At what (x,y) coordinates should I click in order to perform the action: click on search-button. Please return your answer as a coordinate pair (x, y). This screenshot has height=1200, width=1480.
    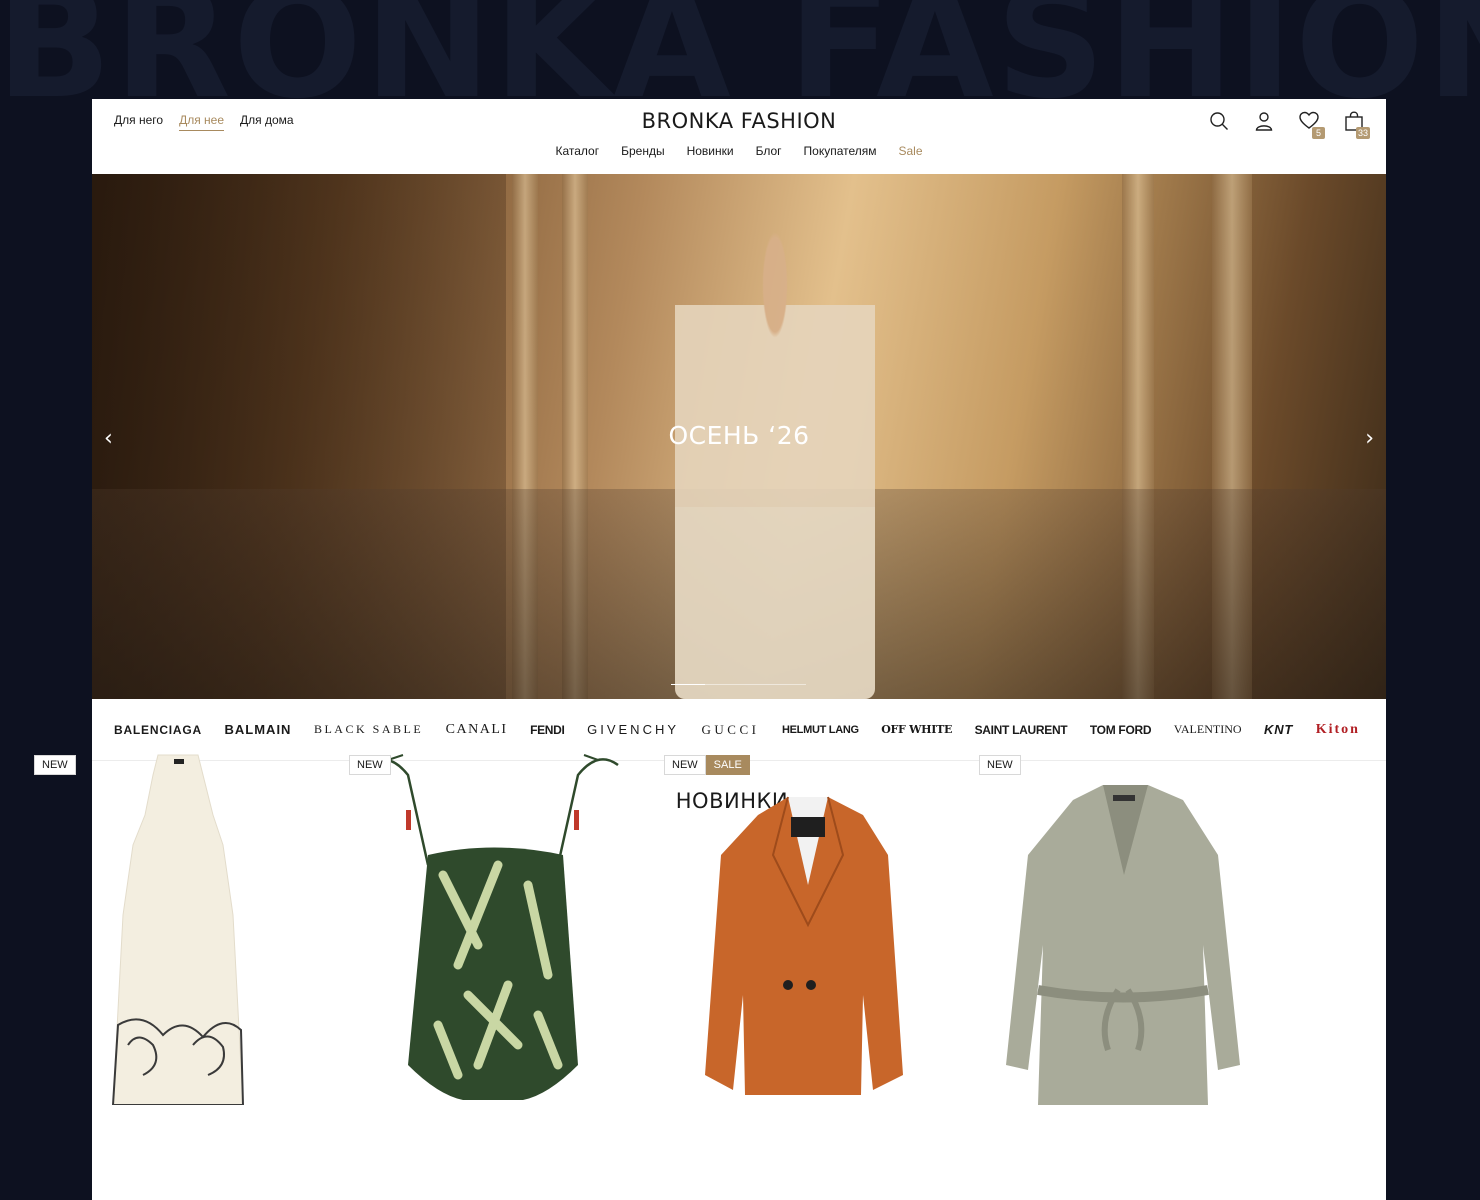
    Looking at the image, I should click on (1219, 122).